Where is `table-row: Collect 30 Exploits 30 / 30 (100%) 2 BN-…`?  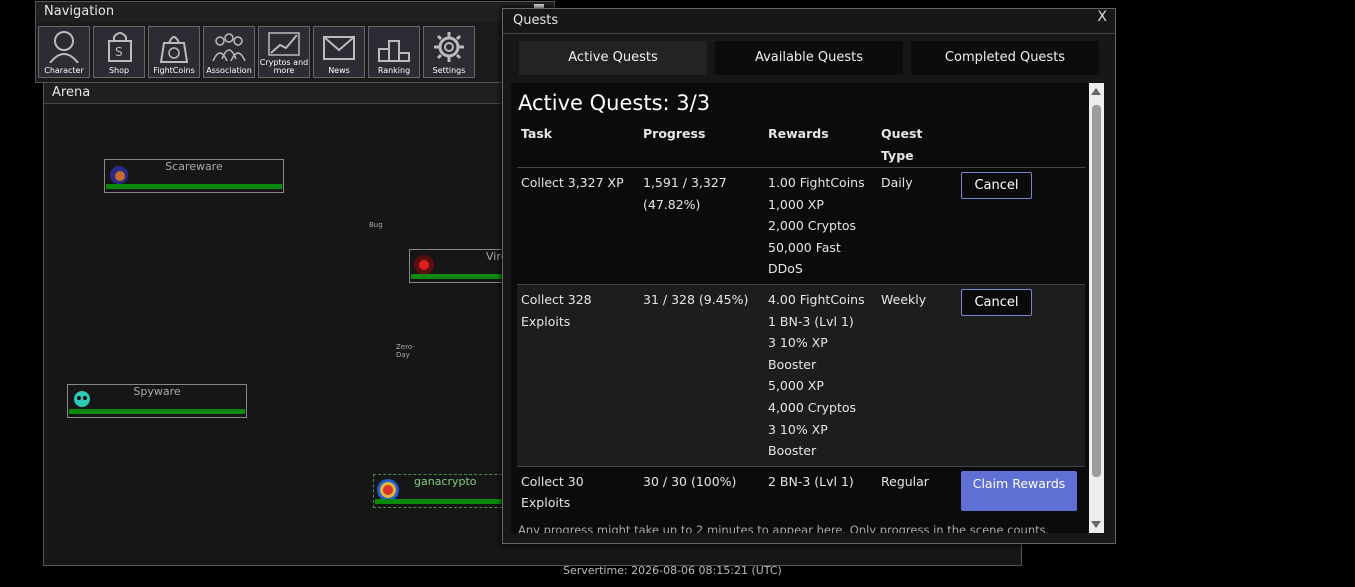 table-row: Collect 30 Exploits 30 / 30 (100%) 2 BN-… is located at coordinates (801, 491).